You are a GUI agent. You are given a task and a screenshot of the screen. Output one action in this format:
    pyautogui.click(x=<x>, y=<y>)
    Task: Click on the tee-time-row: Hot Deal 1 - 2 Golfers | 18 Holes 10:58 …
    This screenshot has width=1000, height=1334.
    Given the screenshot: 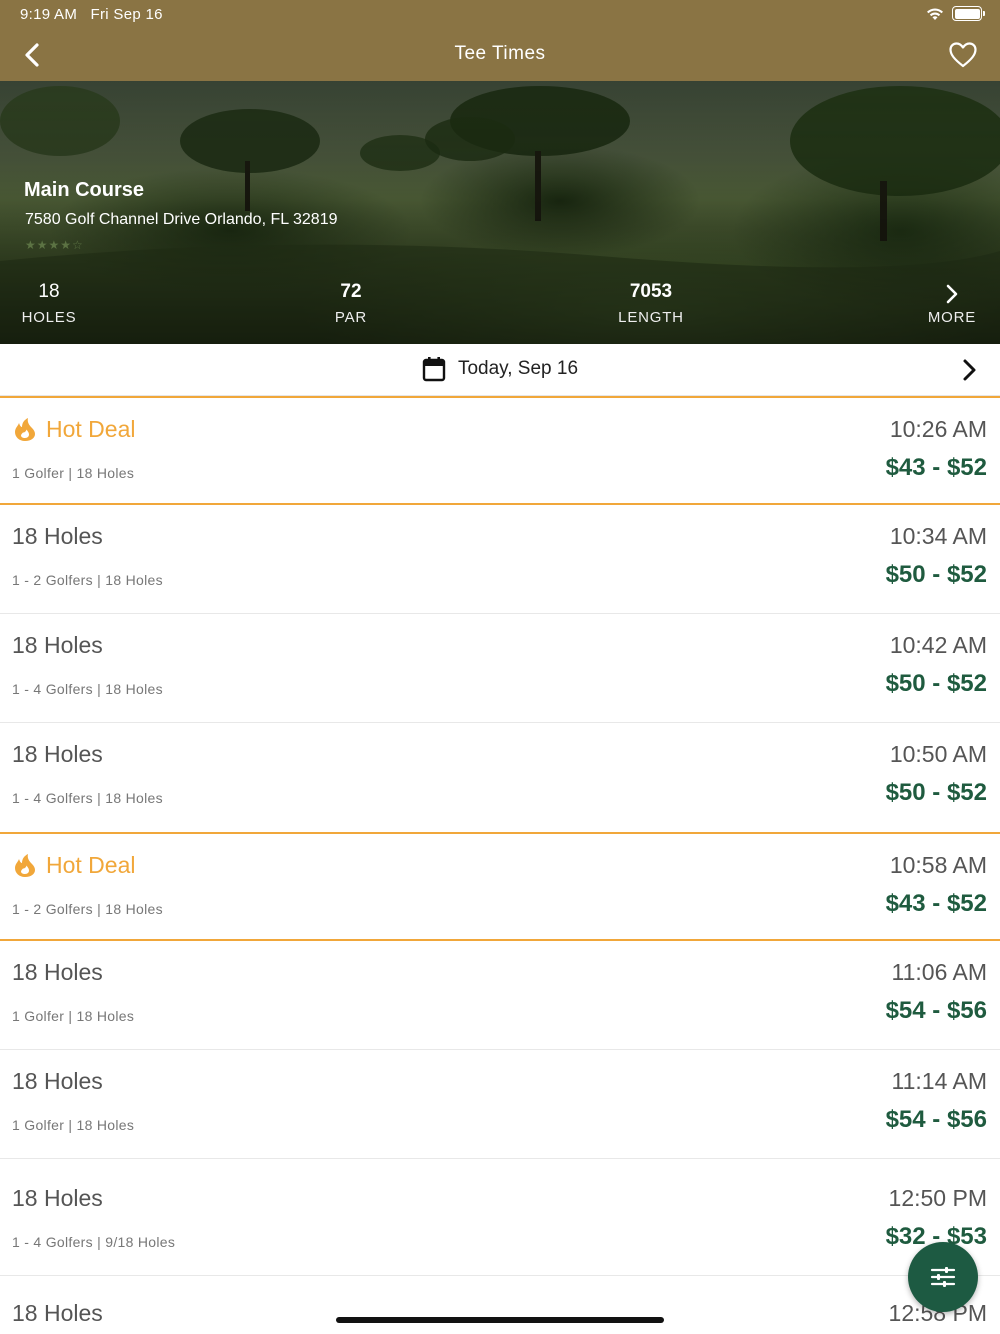 What is the action you would take?
    pyautogui.click(x=500, y=886)
    